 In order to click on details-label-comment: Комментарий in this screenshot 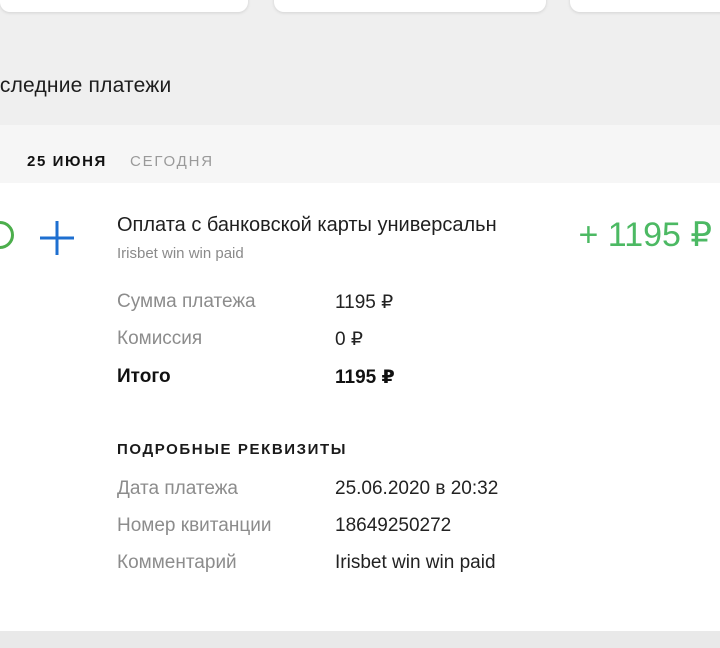, I will do `click(177, 562)`.